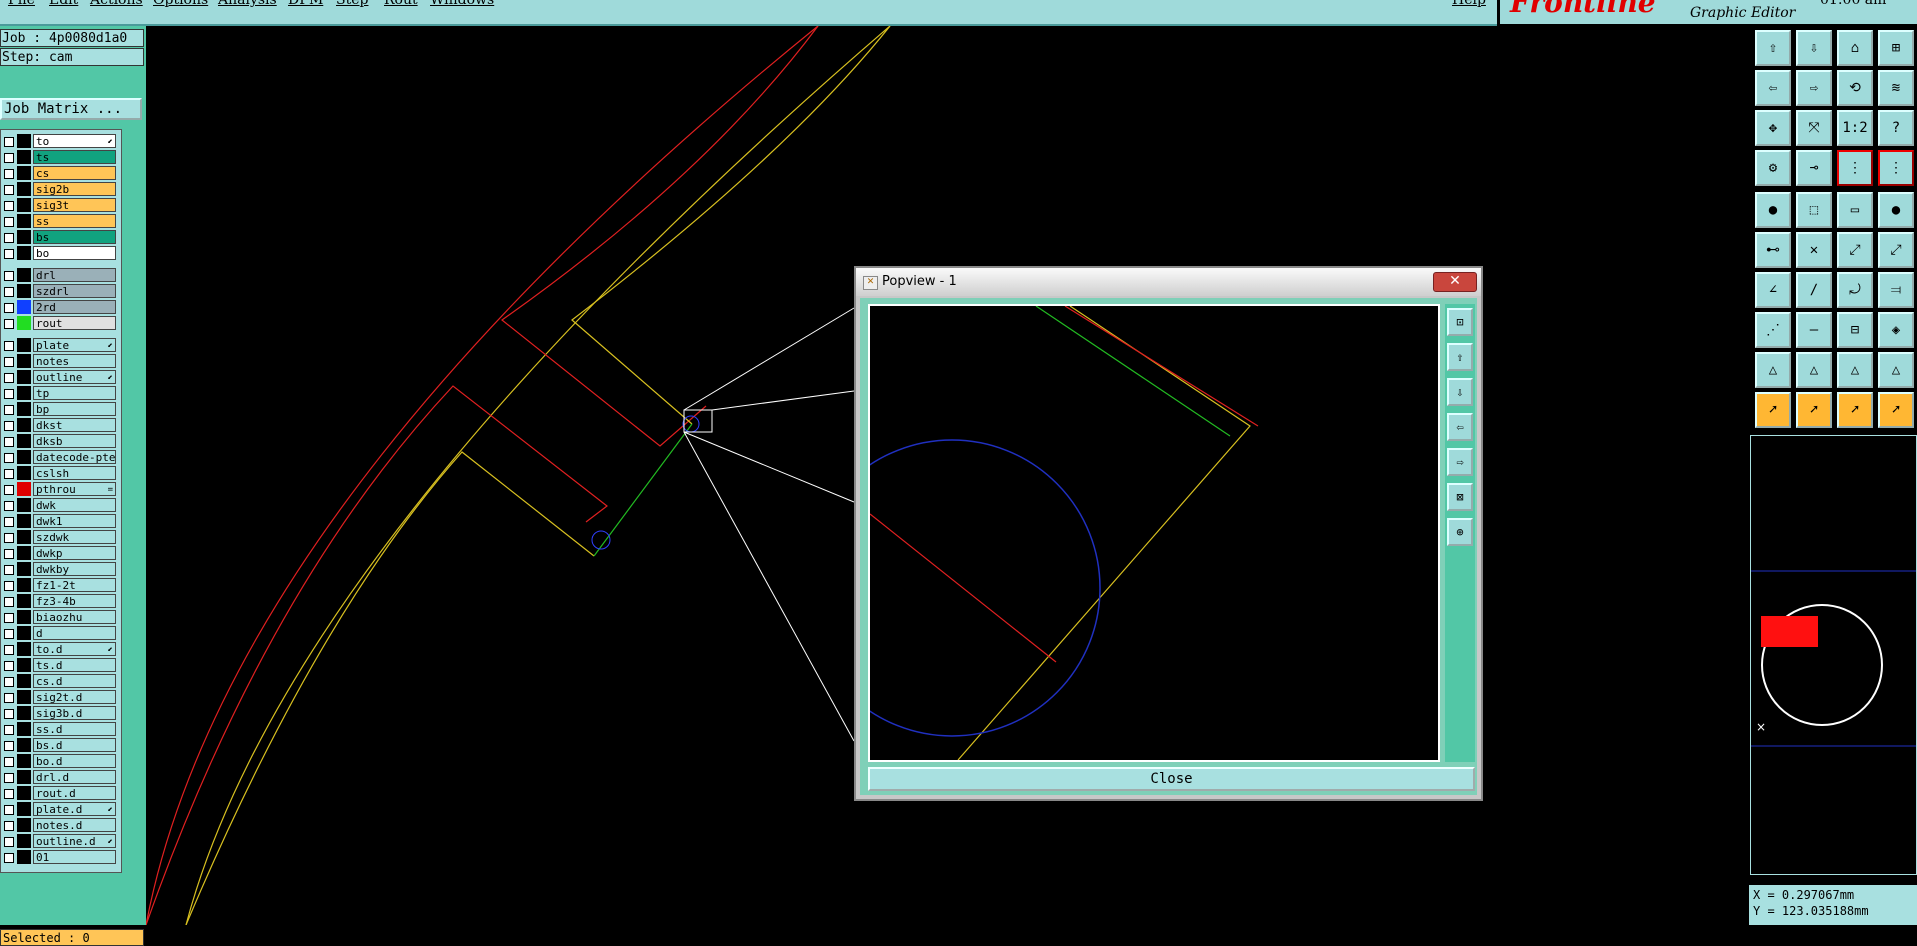  I want to click on layer-row: 01, so click(60, 857).